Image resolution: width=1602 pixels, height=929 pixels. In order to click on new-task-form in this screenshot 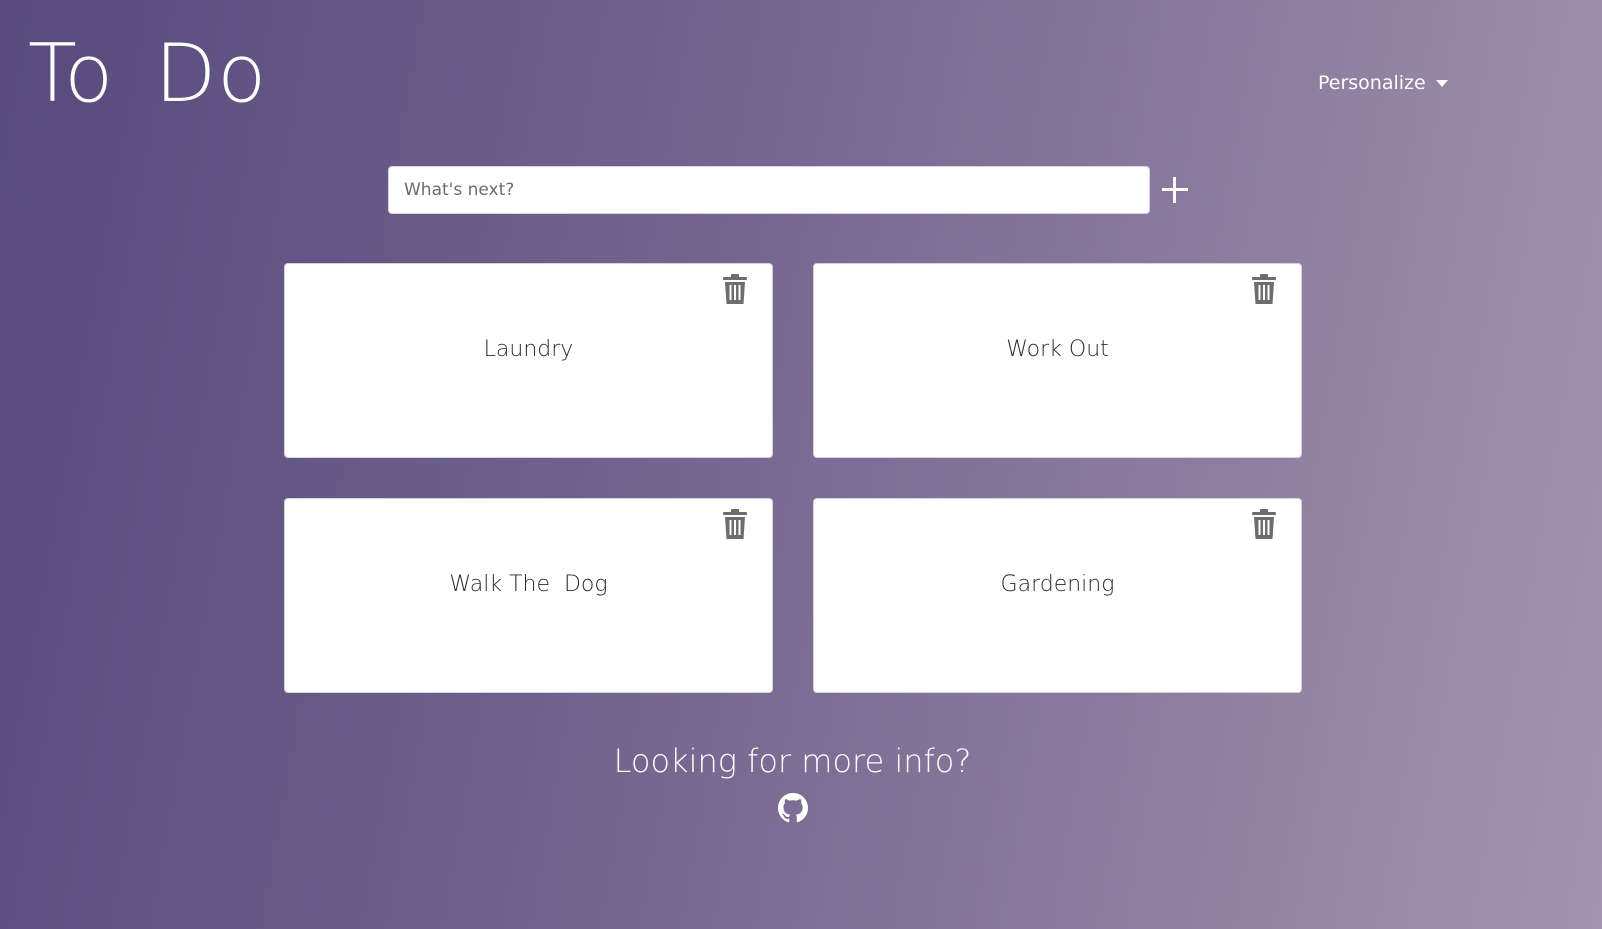, I will do `click(789, 190)`.